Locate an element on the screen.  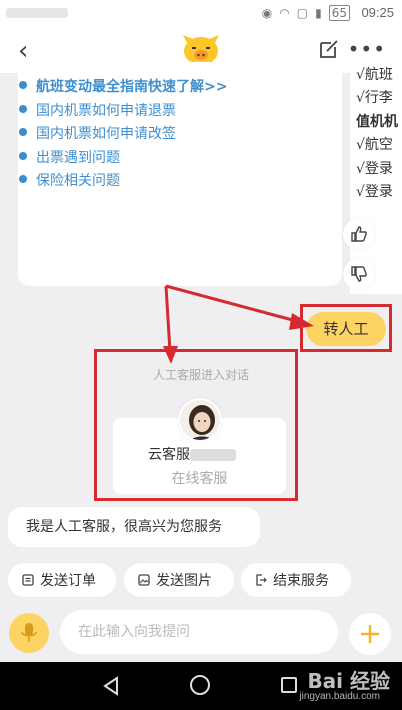
system-home-icon is located at coordinates (200, 685).